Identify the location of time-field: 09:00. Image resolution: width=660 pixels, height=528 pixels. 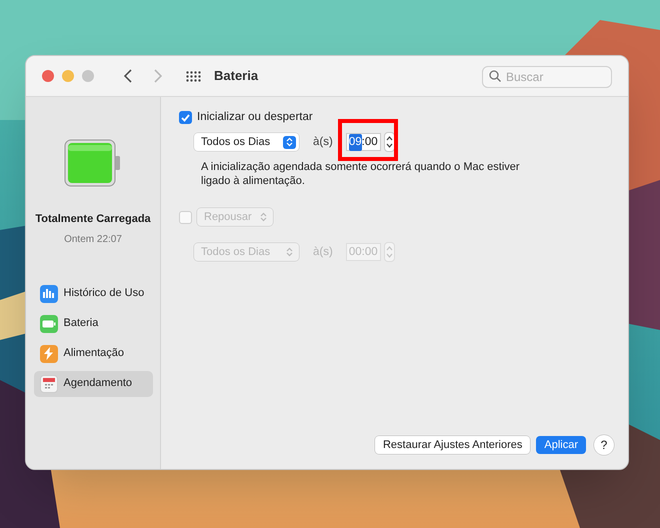
(363, 142).